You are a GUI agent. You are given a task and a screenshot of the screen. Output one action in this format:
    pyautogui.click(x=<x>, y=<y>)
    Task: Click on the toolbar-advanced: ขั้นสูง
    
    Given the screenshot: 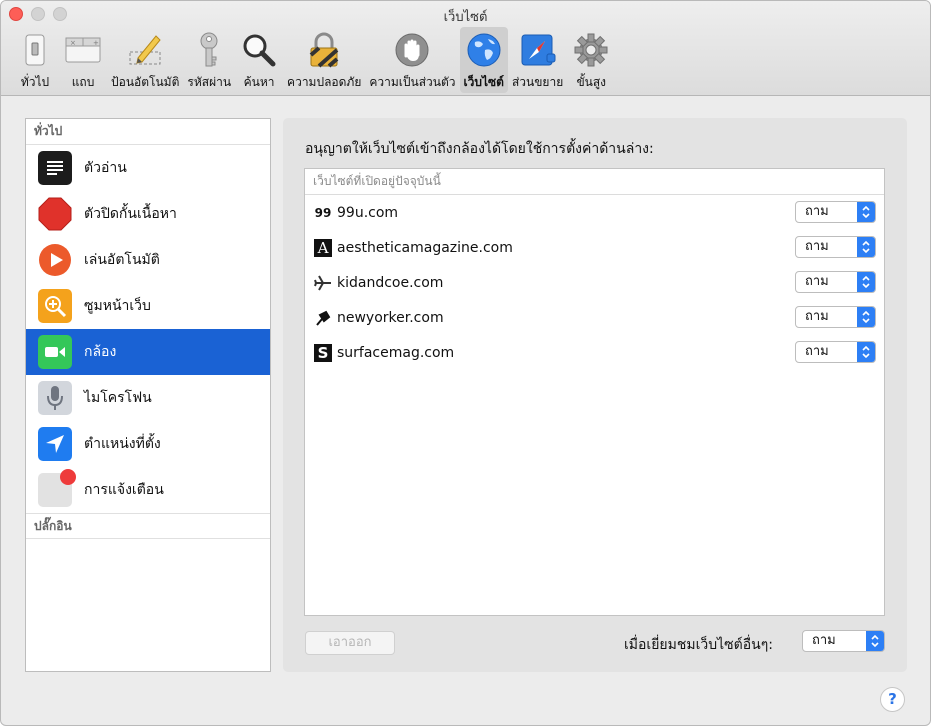 What is the action you would take?
    pyautogui.click(x=591, y=60)
    